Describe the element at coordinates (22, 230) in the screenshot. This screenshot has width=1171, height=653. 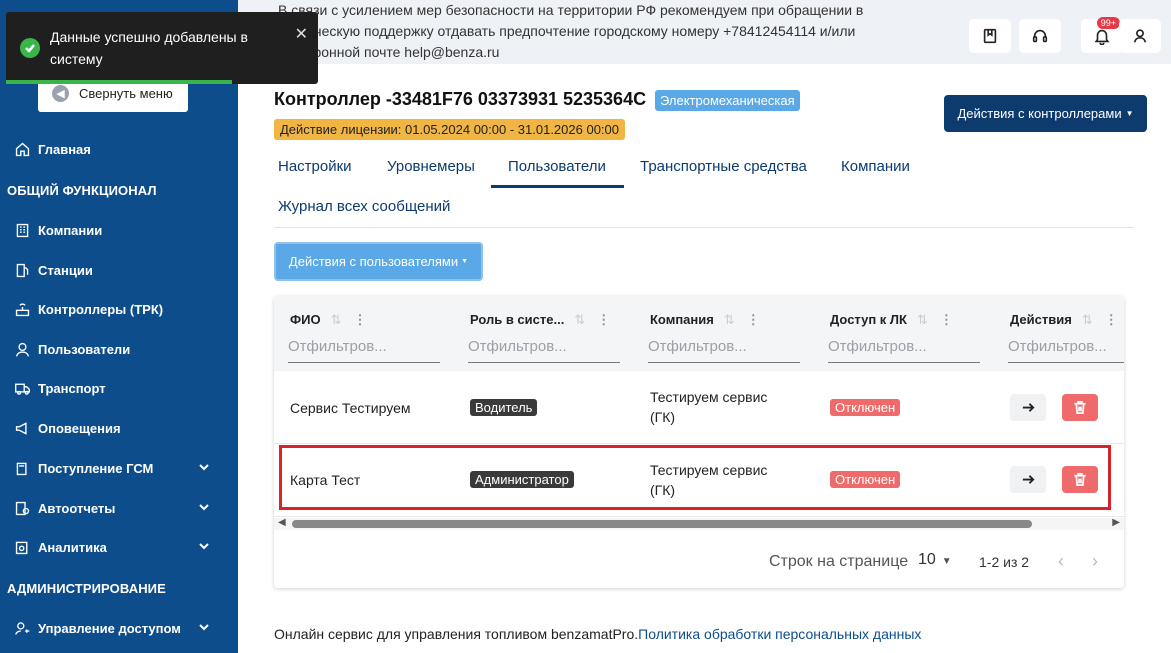
I see `building-icon` at that location.